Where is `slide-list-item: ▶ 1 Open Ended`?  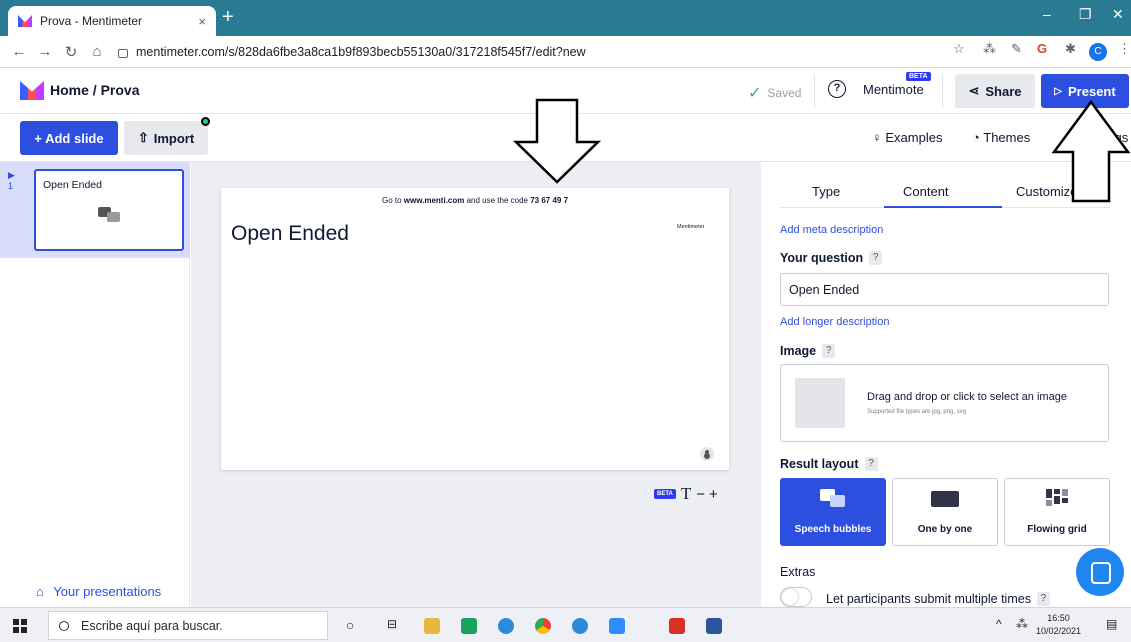
slide-list-item: ▶ 1 Open Ended is located at coordinates (95, 210).